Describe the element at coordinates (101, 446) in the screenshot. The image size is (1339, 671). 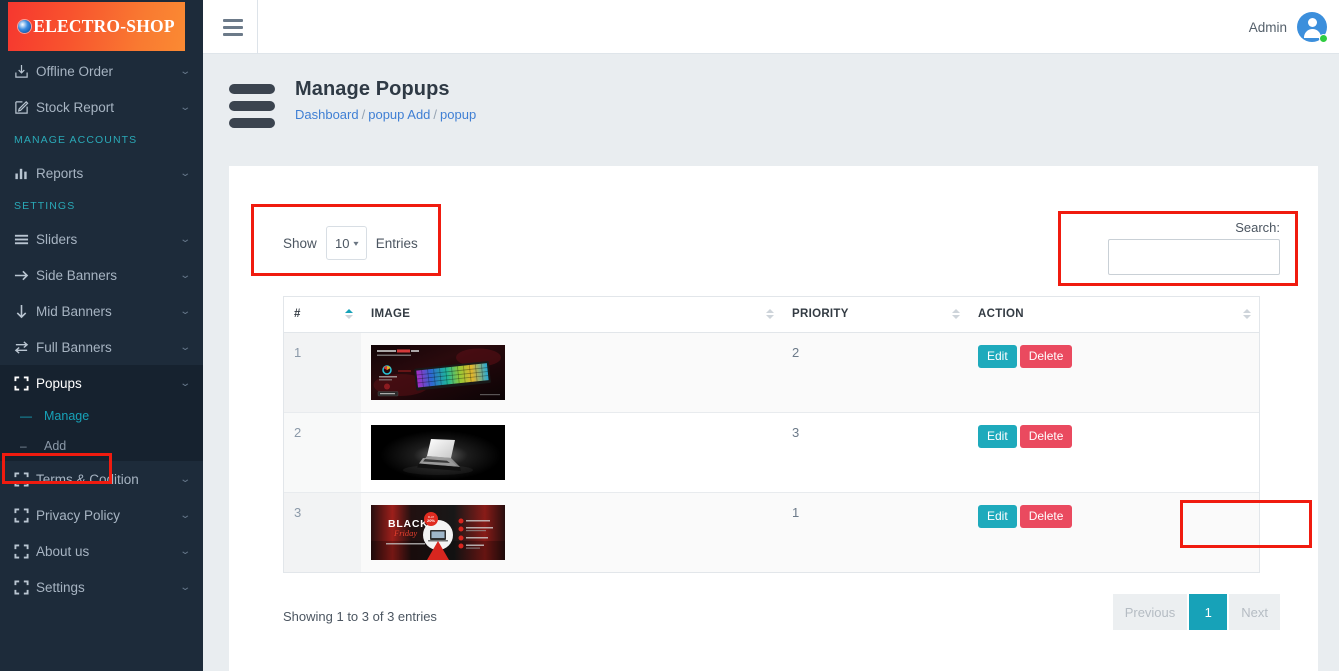
I see `sidebar-subitem-add: – Add` at that location.